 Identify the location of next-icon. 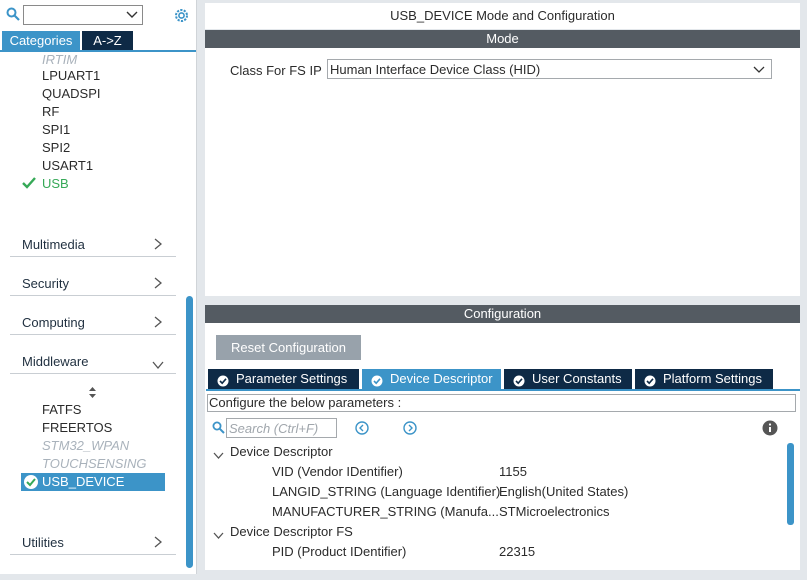
(410, 429).